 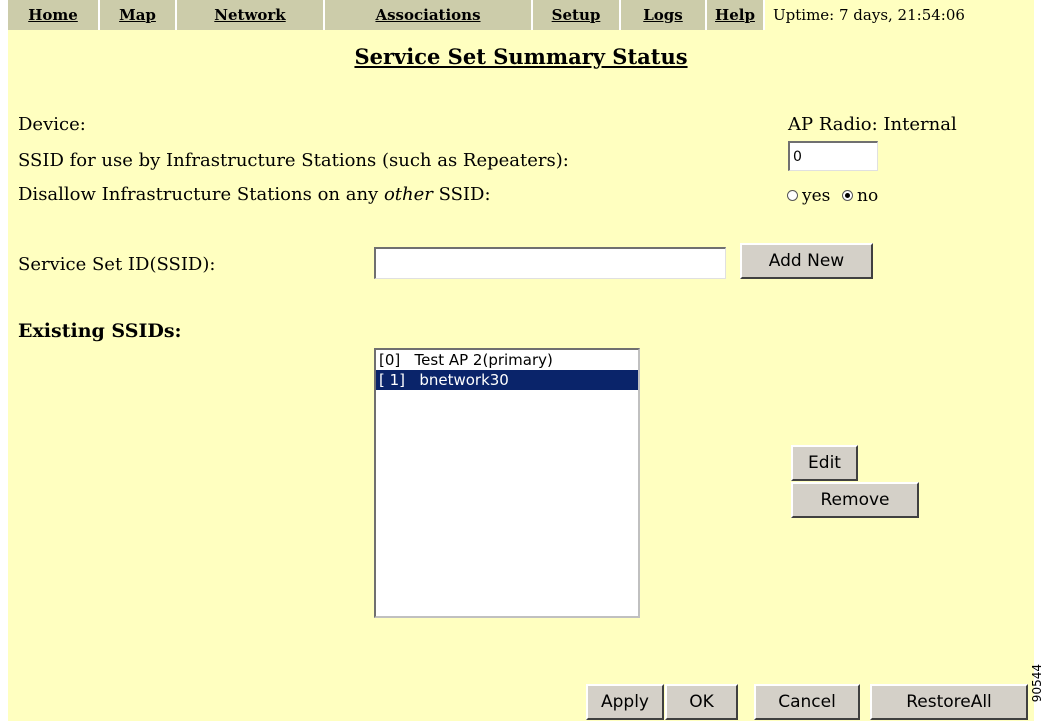 I want to click on disallow-label-emphasis: other, so click(x=408, y=194).